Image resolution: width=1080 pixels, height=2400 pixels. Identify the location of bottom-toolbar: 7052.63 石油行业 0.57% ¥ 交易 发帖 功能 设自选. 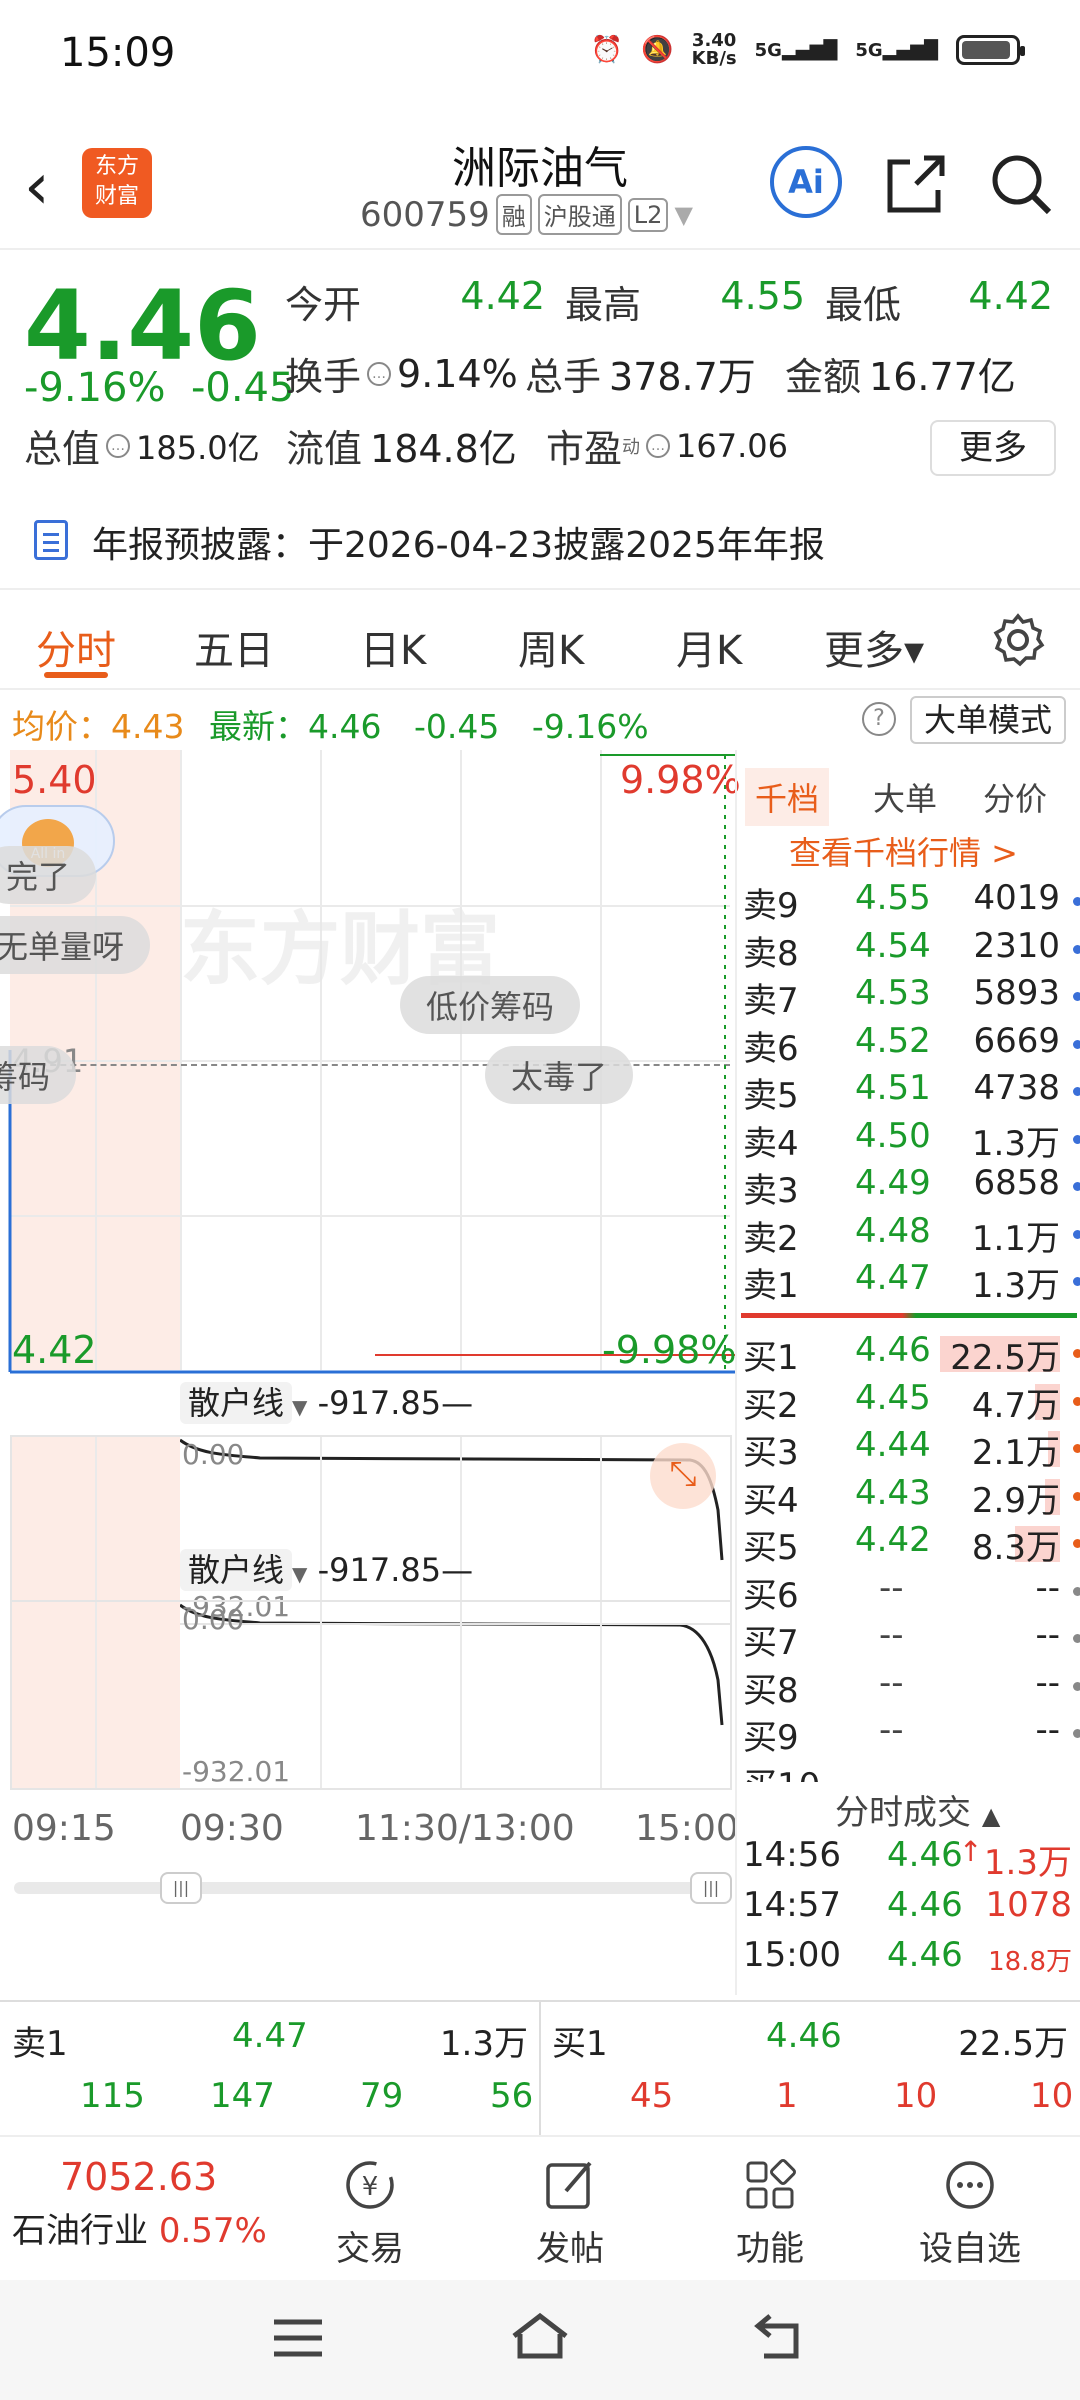
(540, 2207).